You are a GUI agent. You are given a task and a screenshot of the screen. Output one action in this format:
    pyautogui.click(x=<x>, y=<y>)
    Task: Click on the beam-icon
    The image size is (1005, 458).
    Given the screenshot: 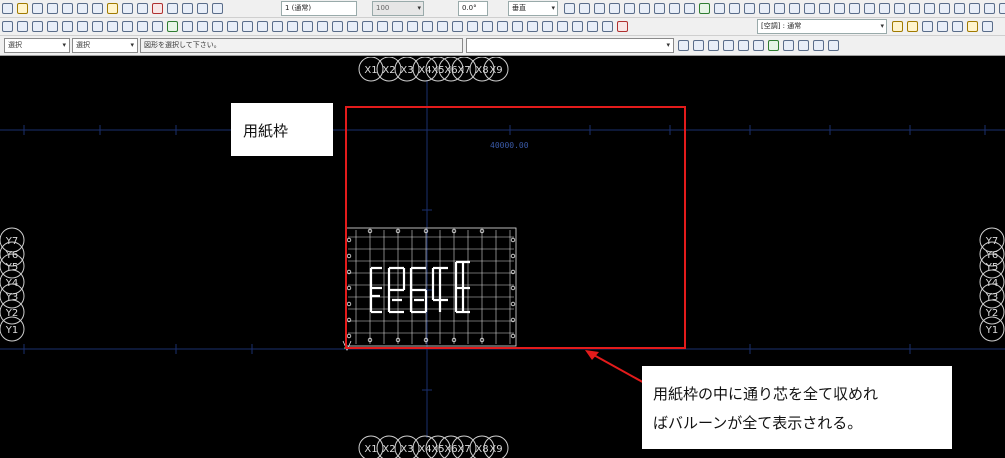 What is the action you would take?
    pyautogui.click(x=412, y=26)
    